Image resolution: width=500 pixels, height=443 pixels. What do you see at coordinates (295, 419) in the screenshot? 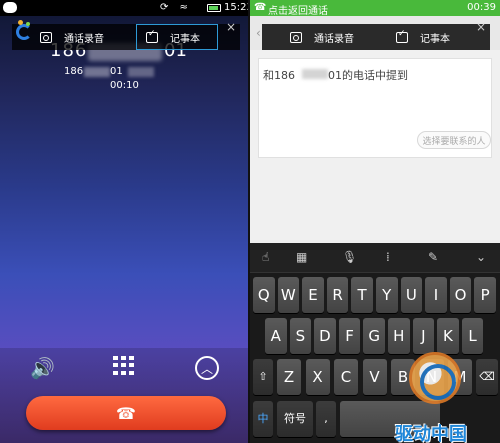
I see `symbol-key: 符号` at bounding box center [295, 419].